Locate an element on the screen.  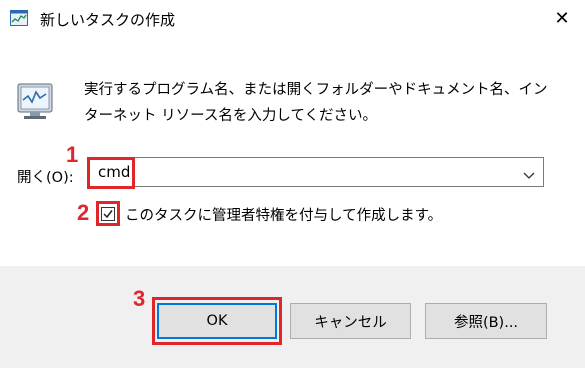
run-program-icon is located at coordinates (36, 100).